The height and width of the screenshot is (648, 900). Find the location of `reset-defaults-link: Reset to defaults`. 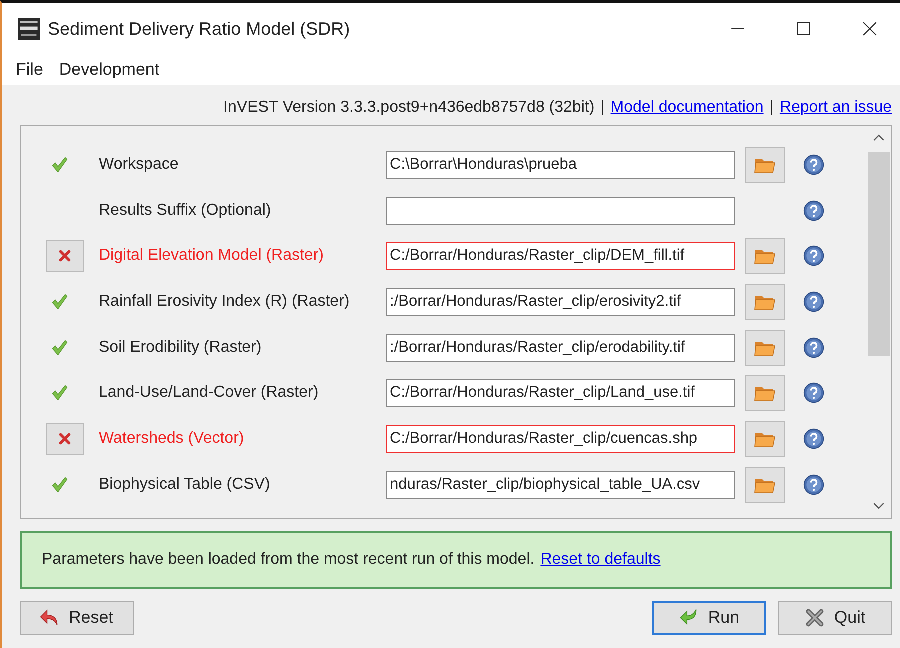

reset-defaults-link: Reset to defaults is located at coordinates (600, 560).